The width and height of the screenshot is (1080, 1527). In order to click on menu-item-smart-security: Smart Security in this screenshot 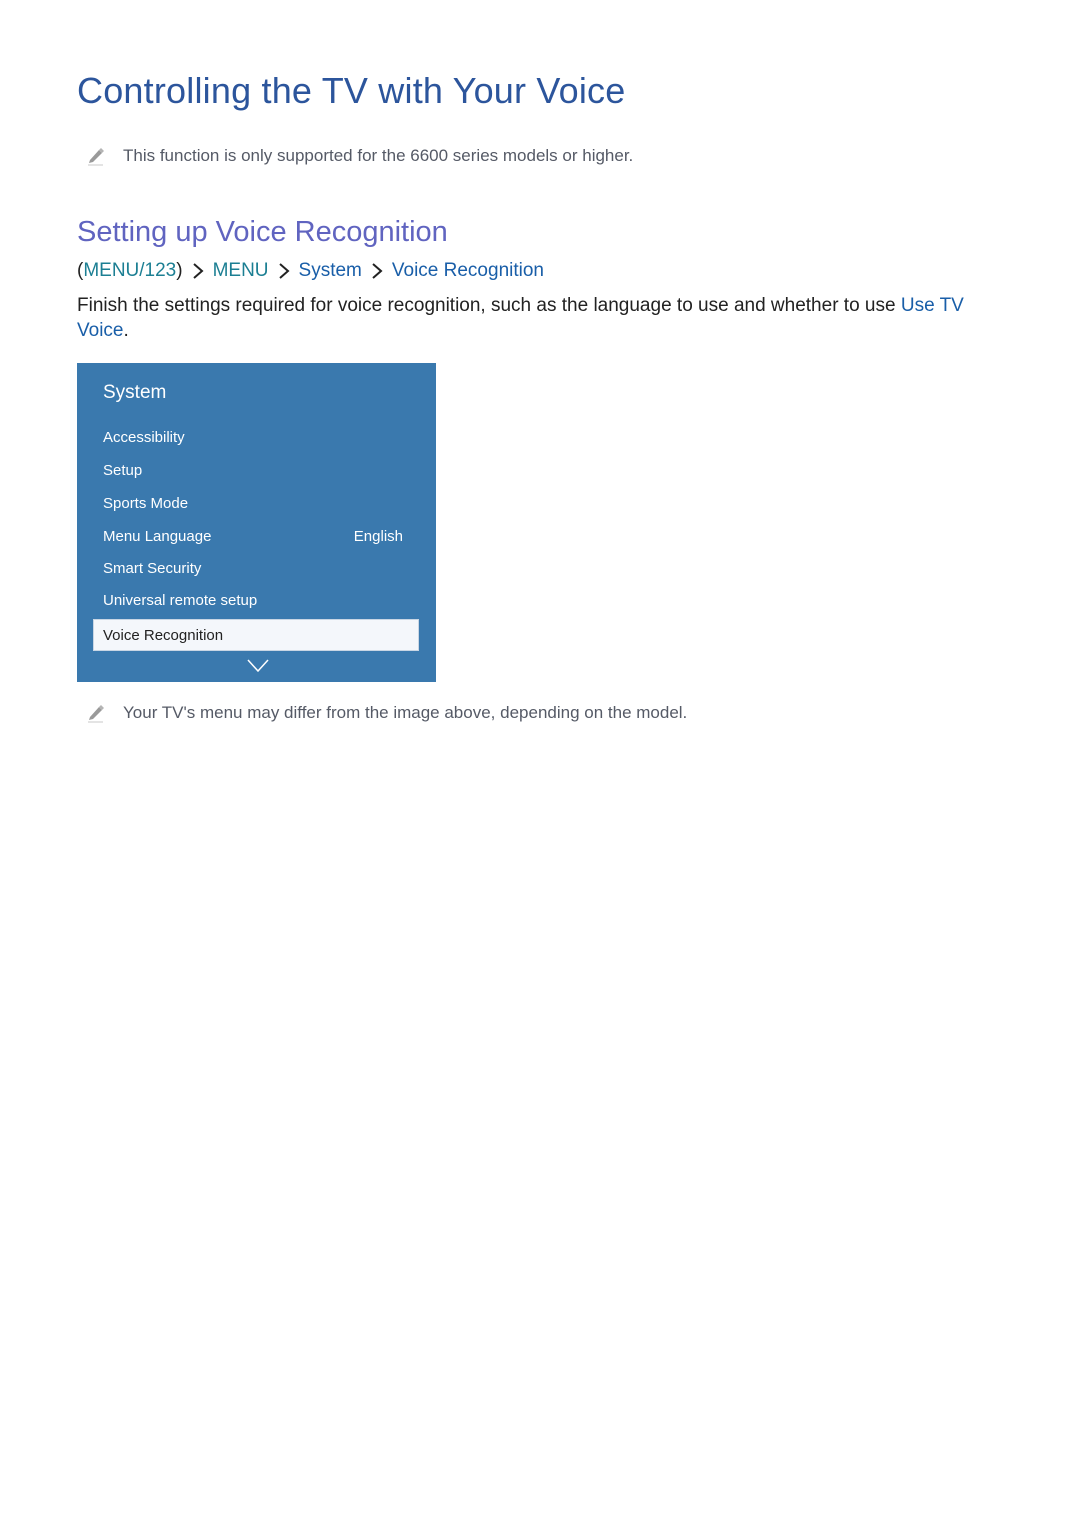, I will do `click(253, 568)`.